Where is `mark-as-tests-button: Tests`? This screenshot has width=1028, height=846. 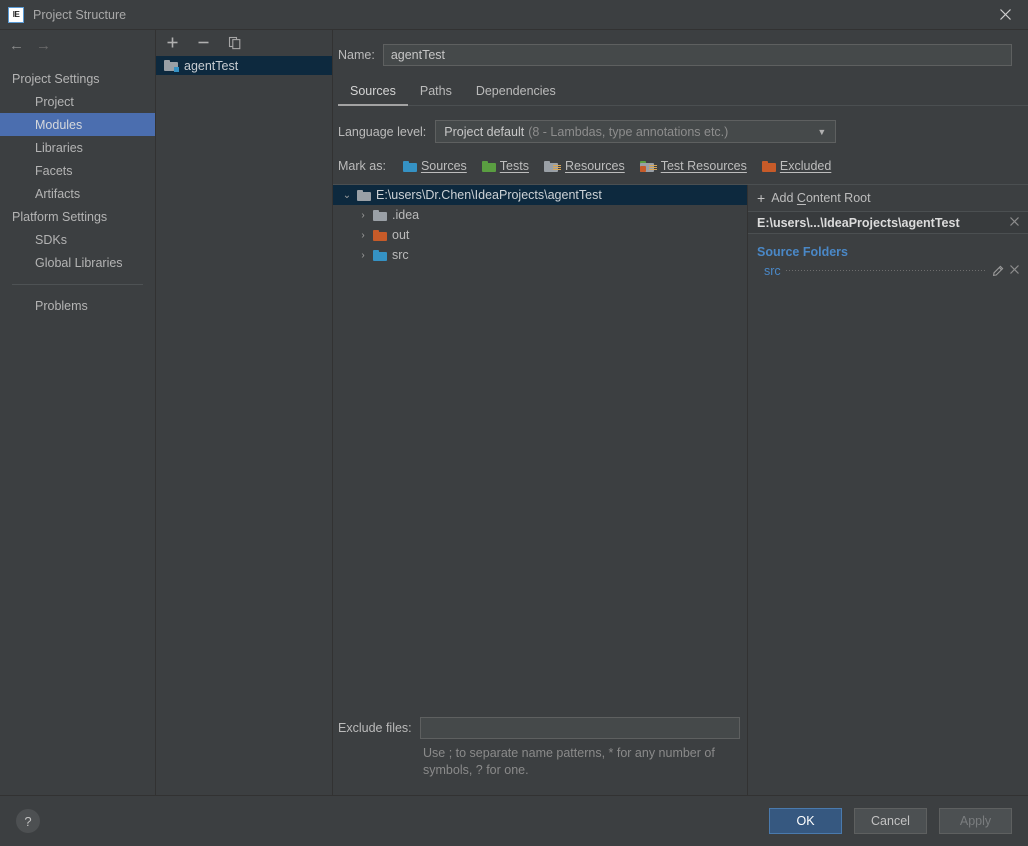
mark-as-tests-button: Tests is located at coordinates (505, 166).